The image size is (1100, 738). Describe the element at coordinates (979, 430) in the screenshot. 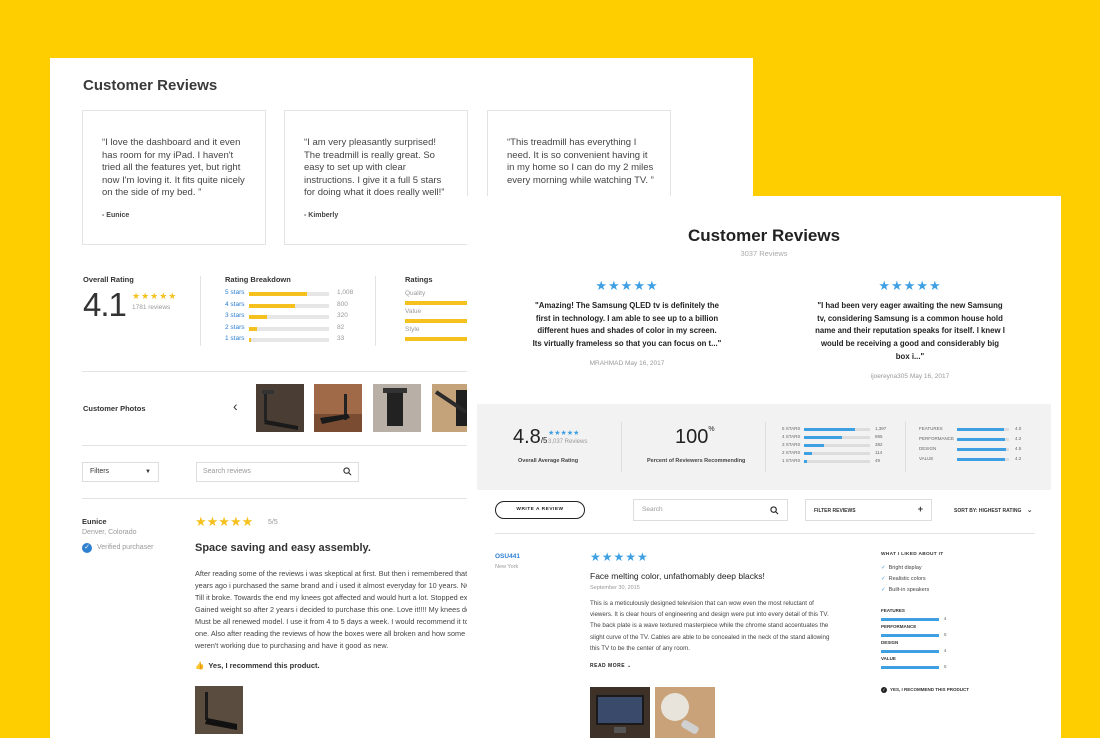

I see `feature-rating-row: FEATURES 4.0` at that location.